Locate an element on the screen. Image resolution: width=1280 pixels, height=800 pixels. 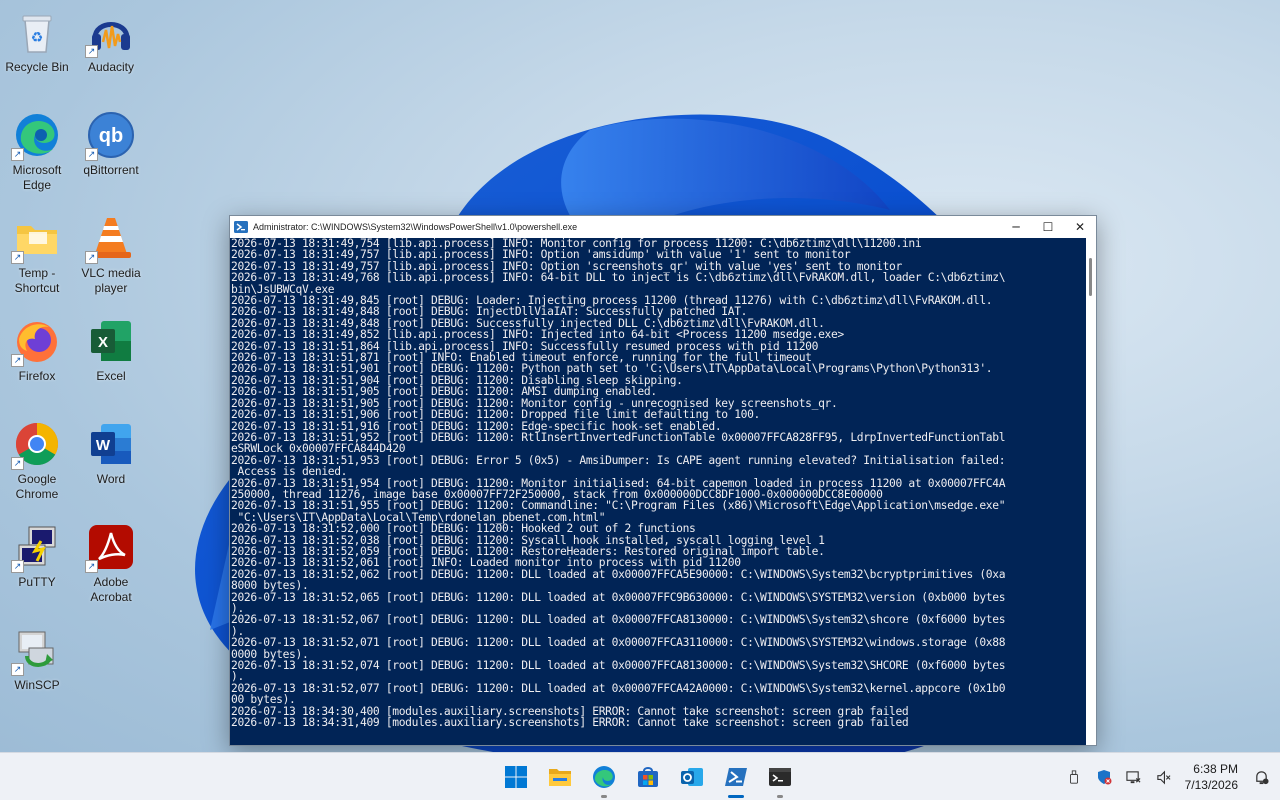
terminal-icon is located at coordinates (780, 777).